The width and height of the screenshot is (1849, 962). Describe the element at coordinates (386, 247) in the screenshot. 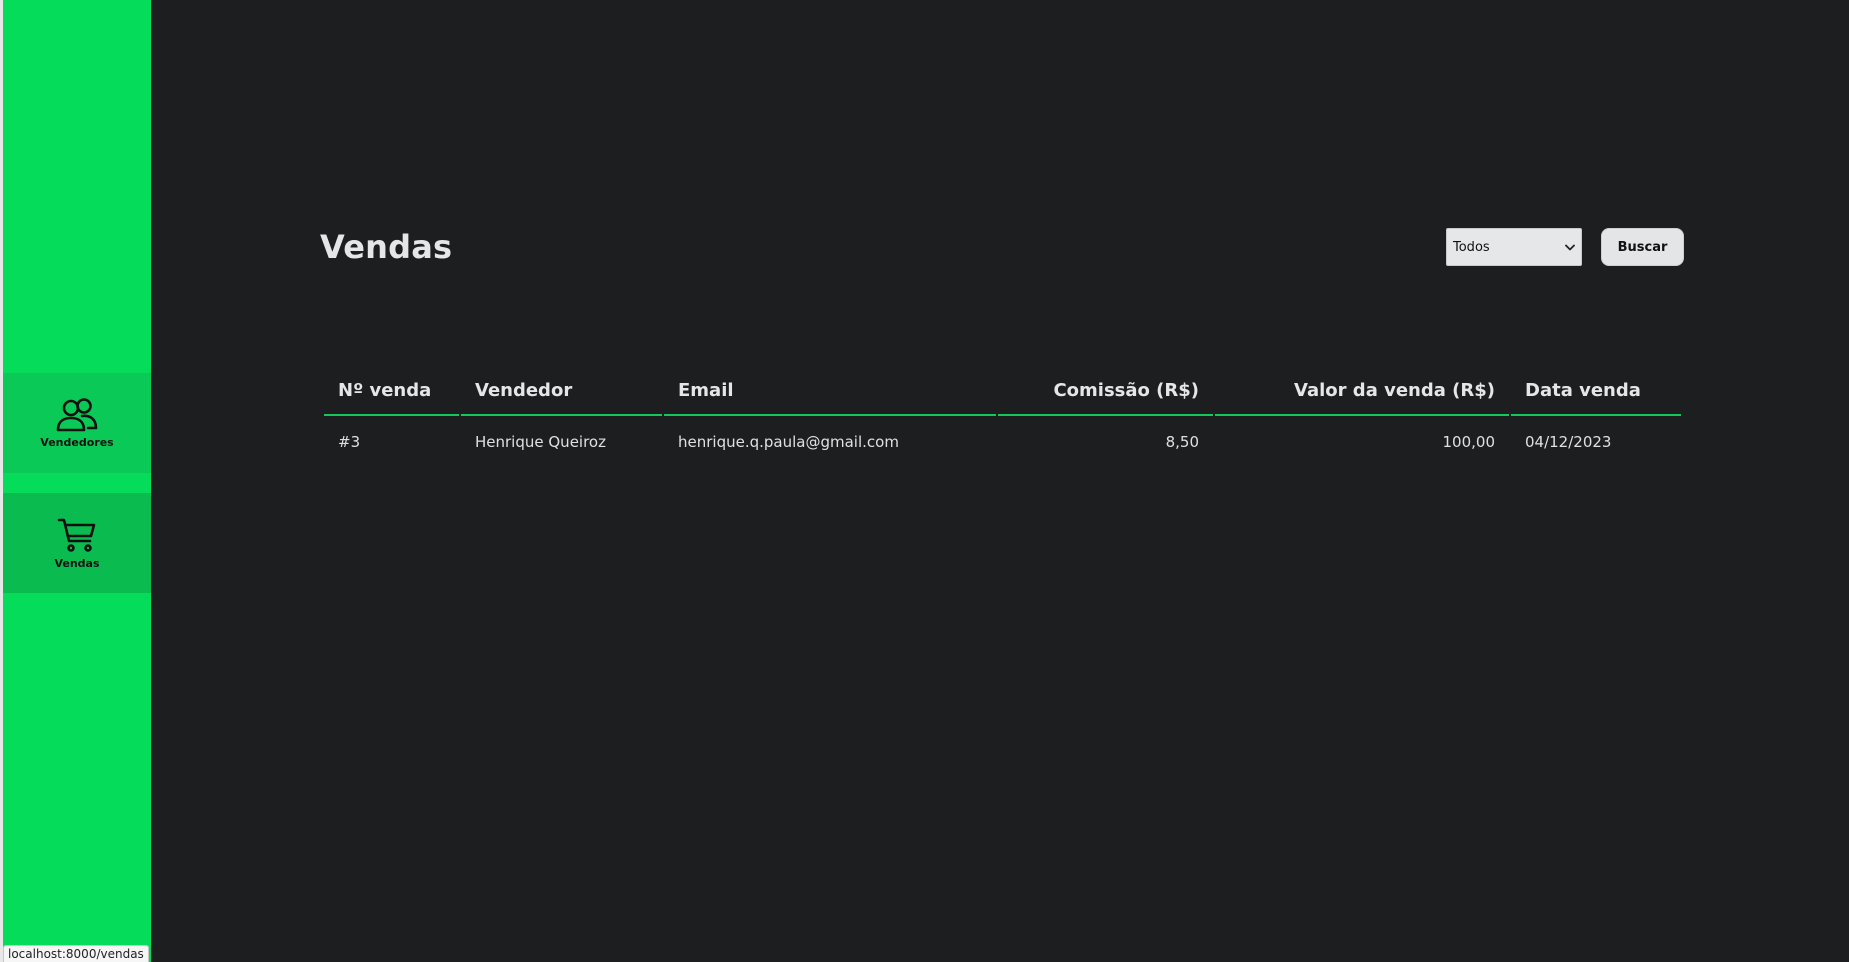

I see `page-title: Vendas` at that location.